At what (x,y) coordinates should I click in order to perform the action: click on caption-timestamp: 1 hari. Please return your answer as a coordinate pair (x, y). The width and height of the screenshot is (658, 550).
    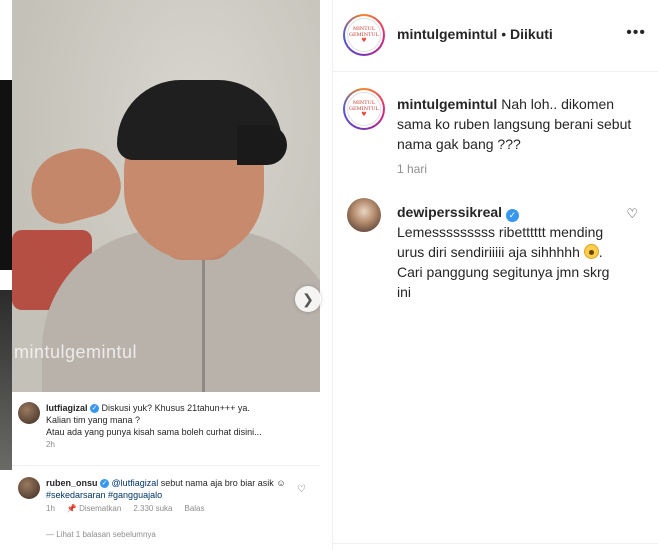
    Looking at the image, I should click on (412, 169).